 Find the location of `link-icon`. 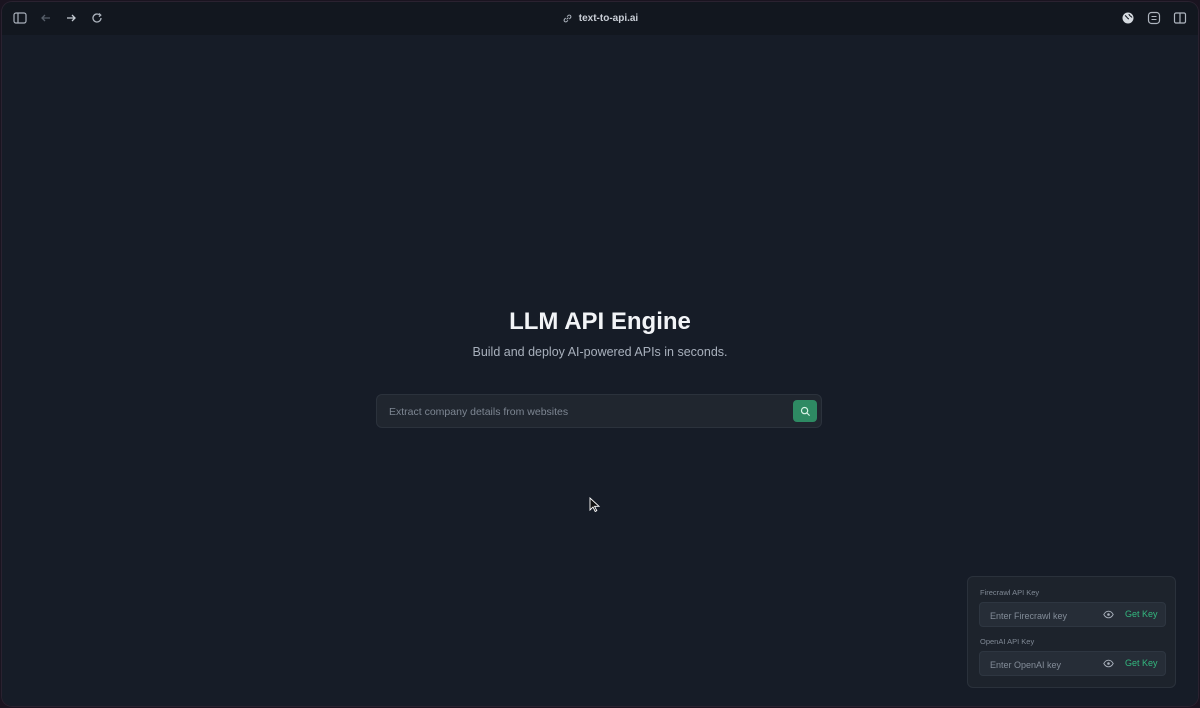

link-icon is located at coordinates (567, 18).